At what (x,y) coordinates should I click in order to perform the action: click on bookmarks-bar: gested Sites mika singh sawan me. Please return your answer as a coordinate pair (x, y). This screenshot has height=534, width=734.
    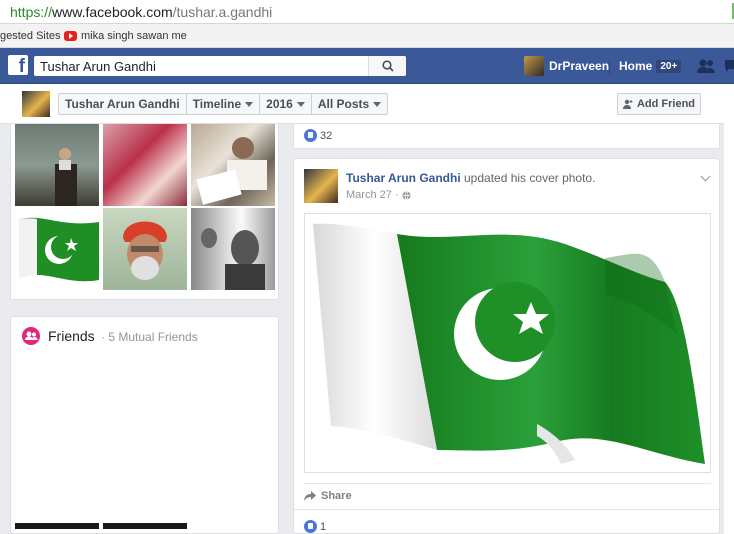
    Looking at the image, I should click on (367, 36).